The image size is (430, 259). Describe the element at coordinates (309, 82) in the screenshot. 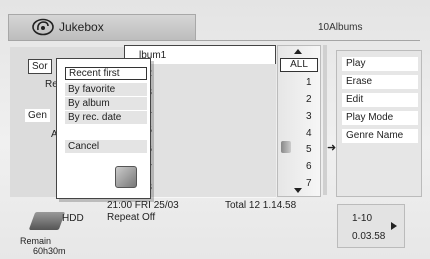

I see `album-number: 1` at that location.